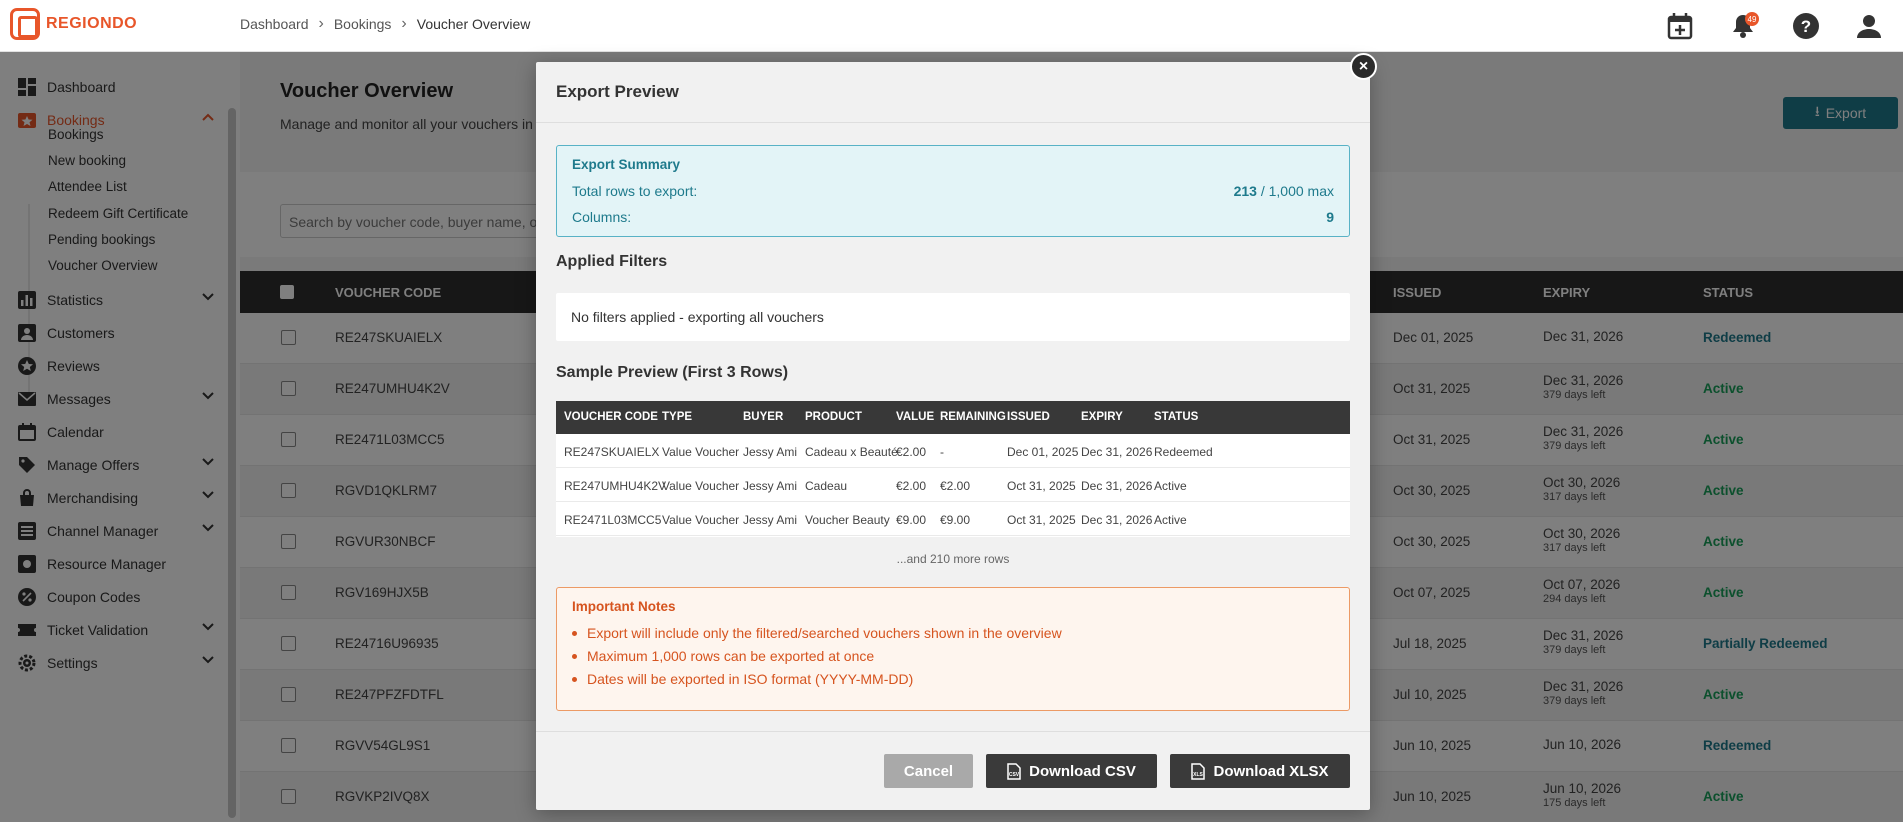  Describe the element at coordinates (624, 606) in the screenshot. I see `notes-title: Important Notes` at that location.